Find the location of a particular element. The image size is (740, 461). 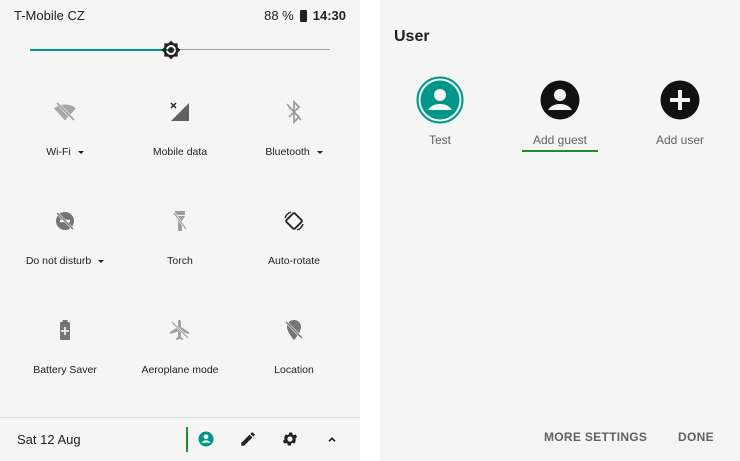

tile-wifi: Wi-Fi is located at coordinates (65, 129).